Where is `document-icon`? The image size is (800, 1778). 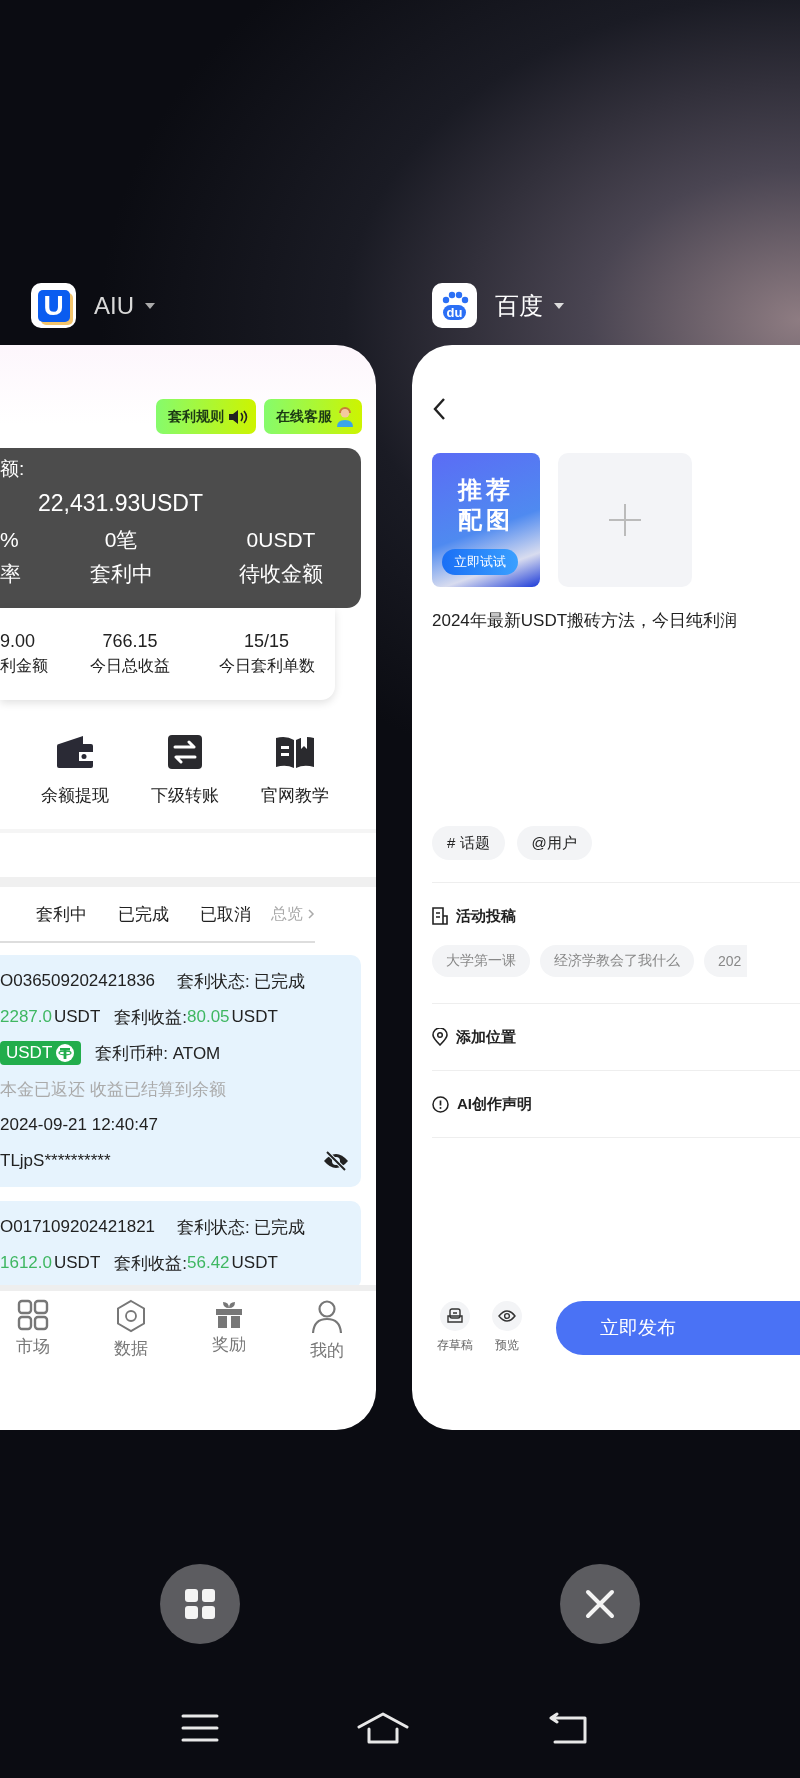 document-icon is located at coordinates (440, 916).